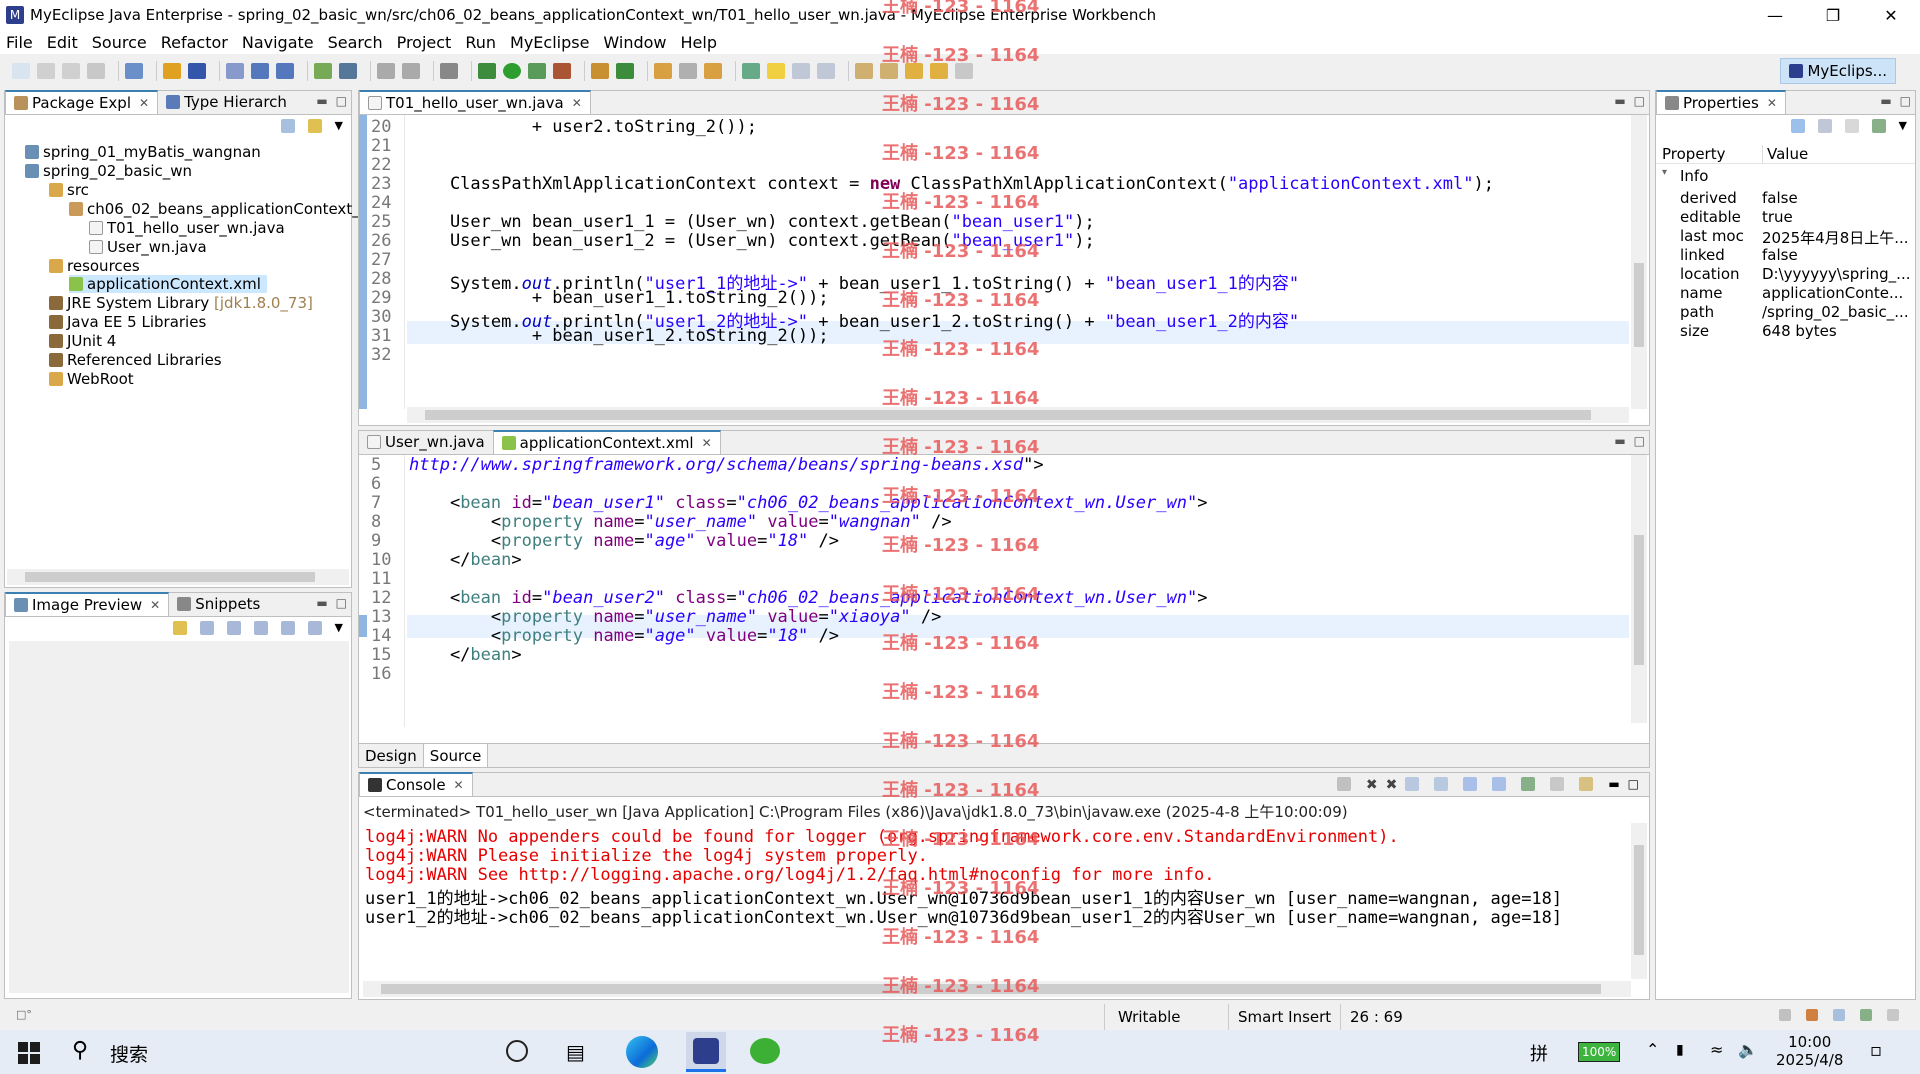 The image size is (1920, 1074). Describe the element at coordinates (424, 42) in the screenshot. I see `menu-project: Project` at that location.